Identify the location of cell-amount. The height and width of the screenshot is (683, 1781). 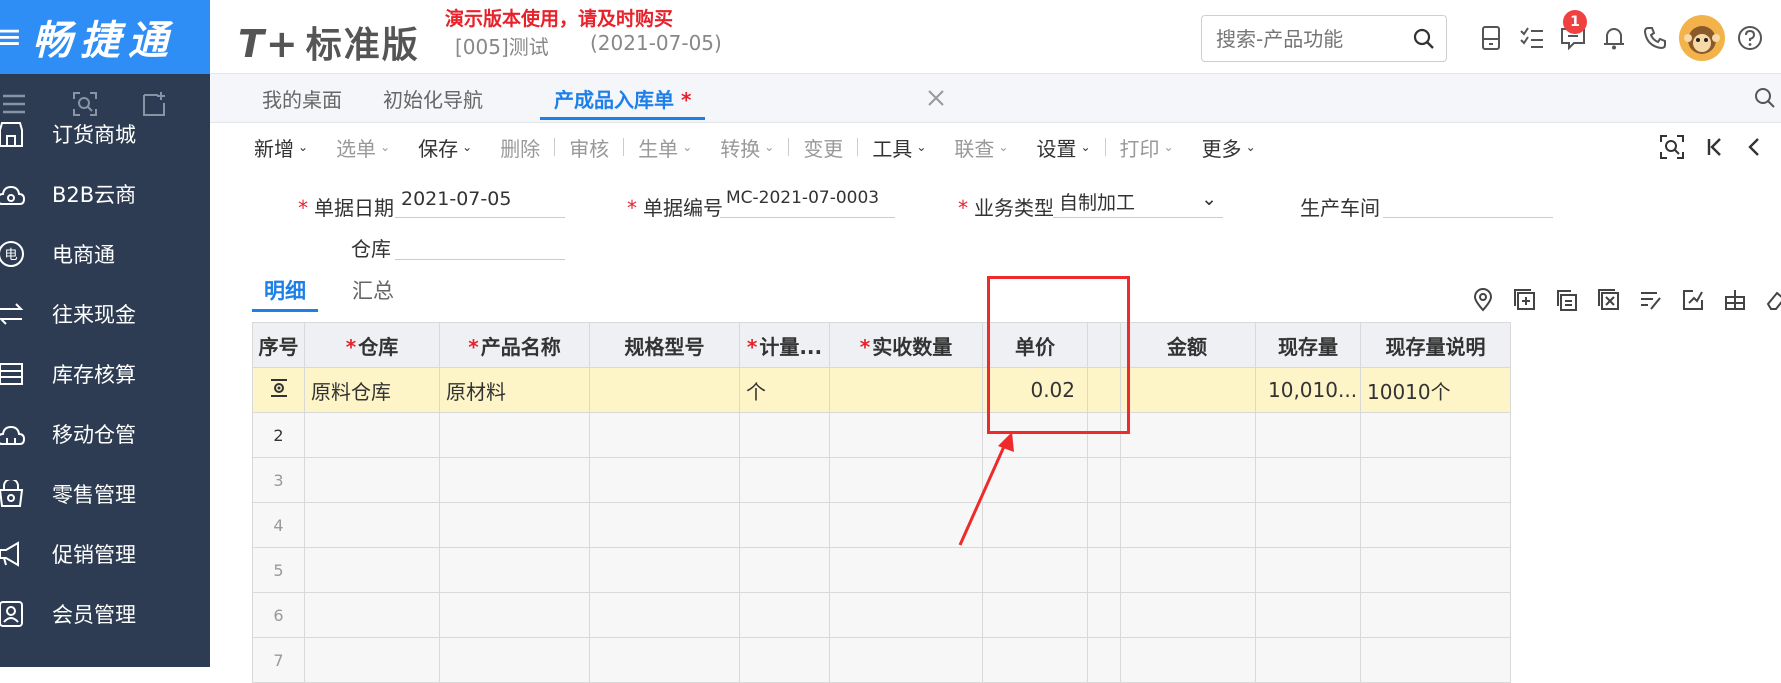
(1188, 390).